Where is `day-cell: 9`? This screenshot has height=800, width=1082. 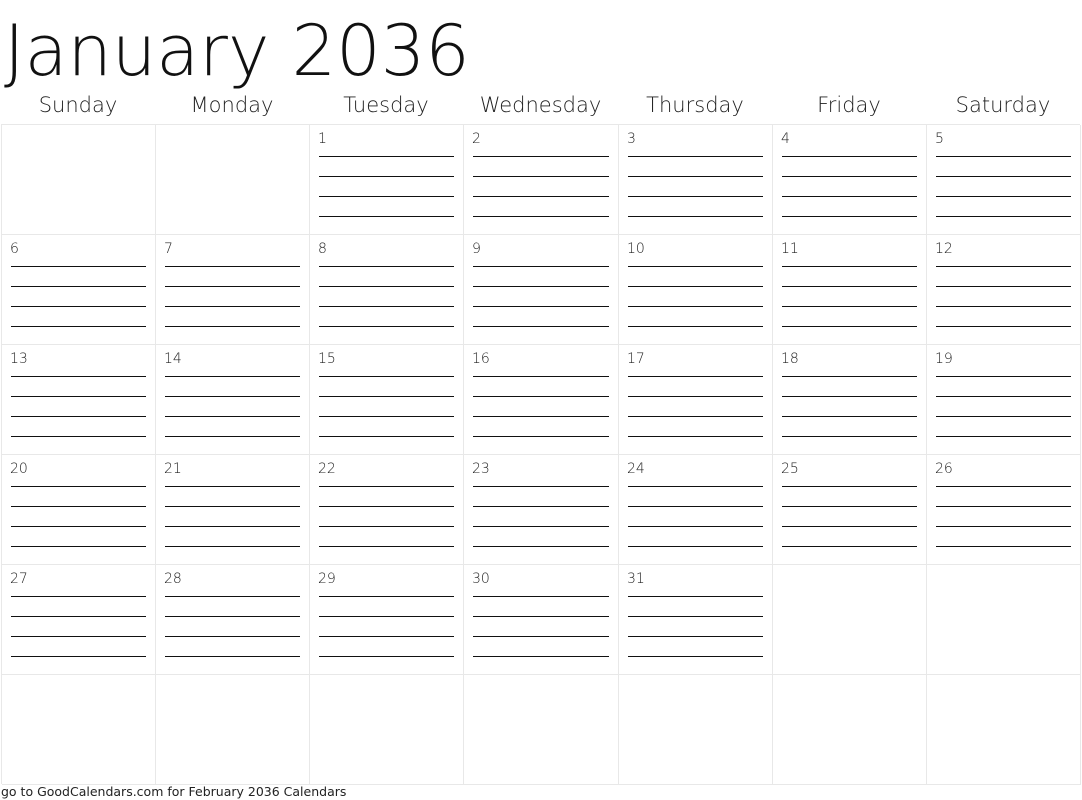
day-cell: 9 is located at coordinates (541, 290).